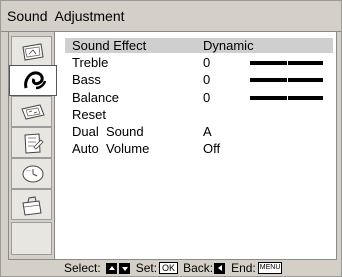  I want to click on balance-slider-knob, so click(287, 98).